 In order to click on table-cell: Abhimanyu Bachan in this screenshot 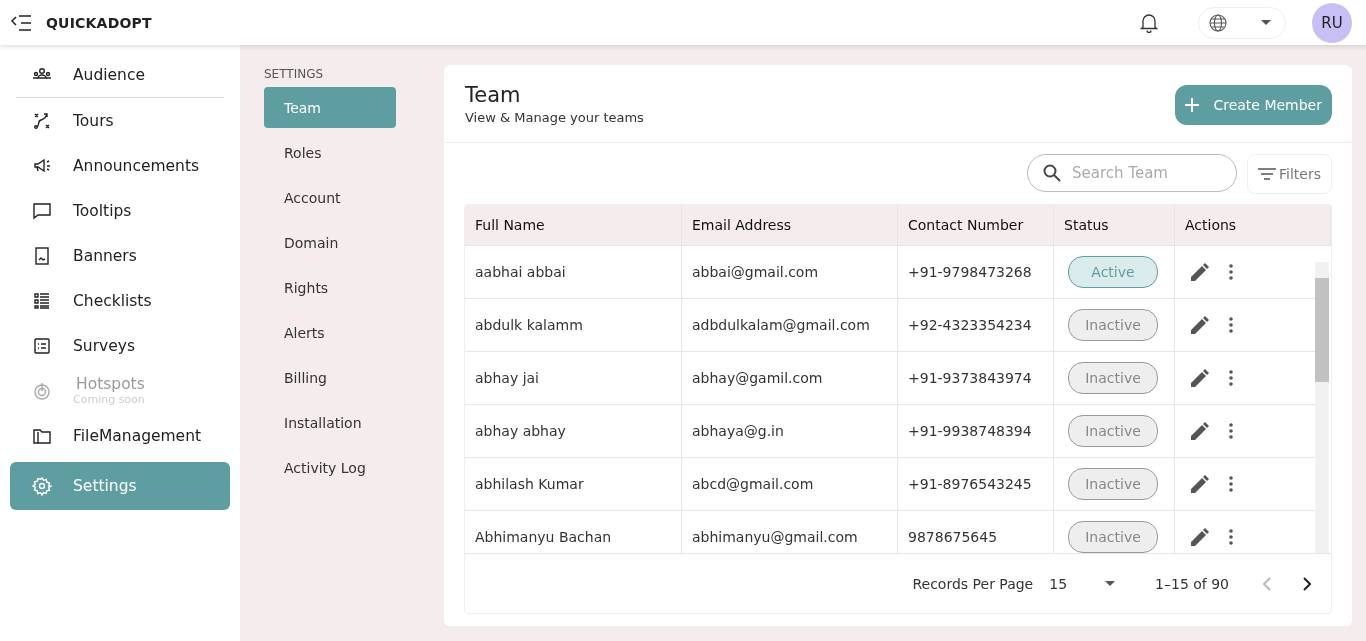, I will do `click(573, 532)`.